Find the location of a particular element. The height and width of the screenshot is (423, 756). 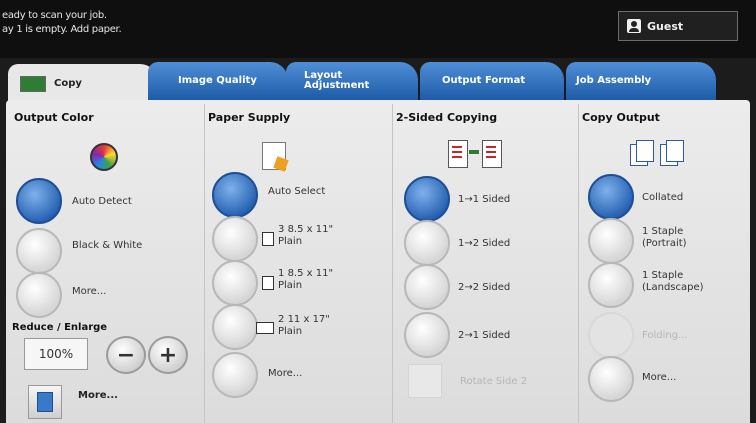

section-title: Paper Supply is located at coordinates (249, 117).